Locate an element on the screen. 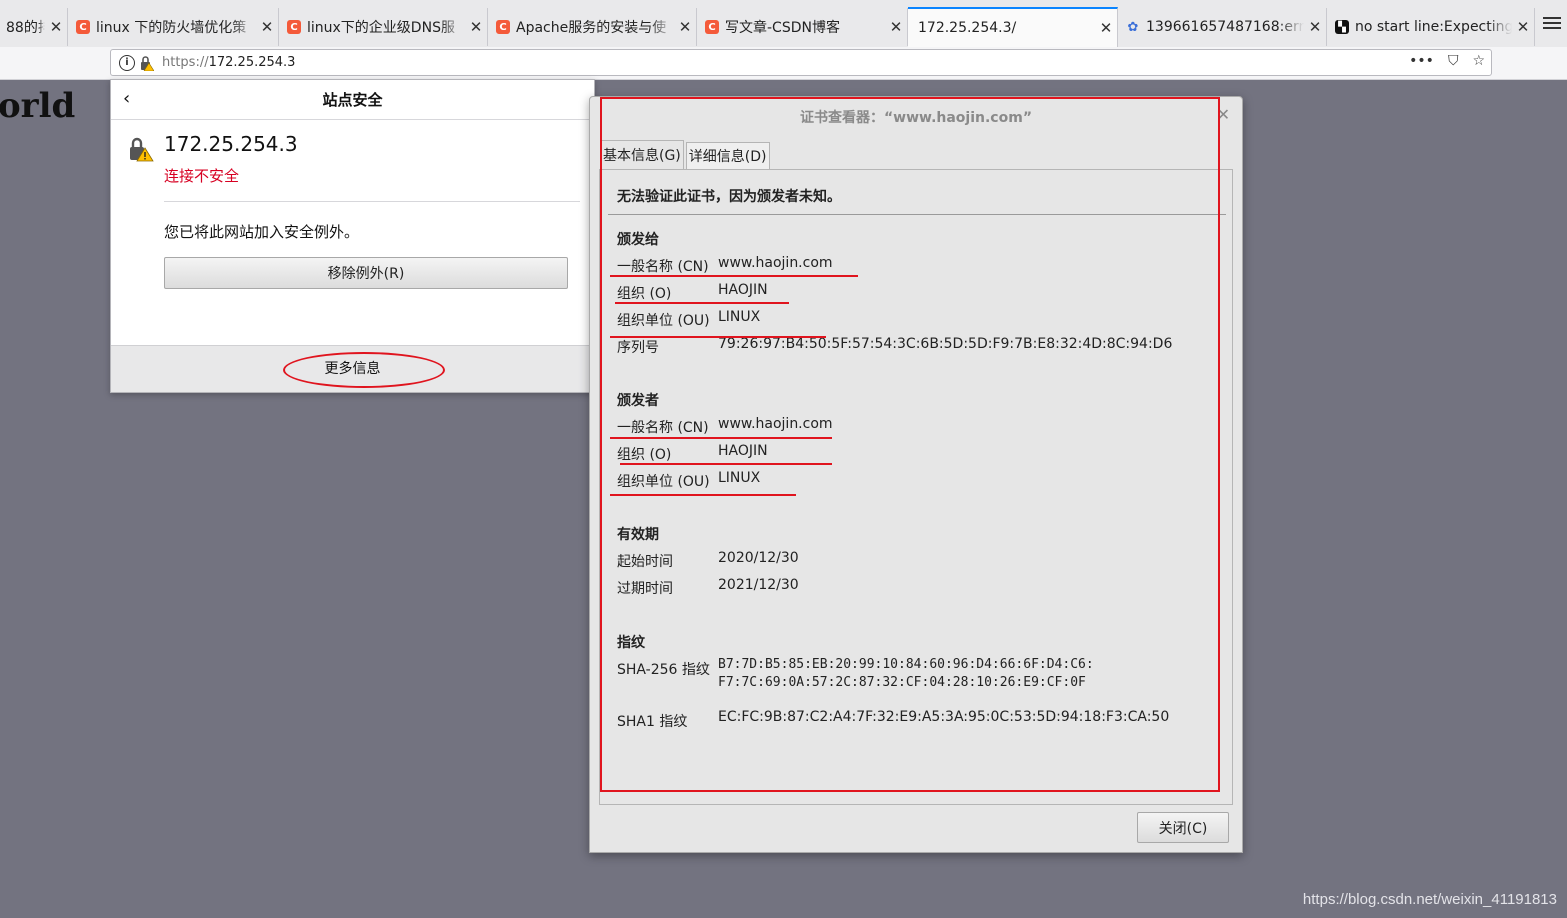 This screenshot has height=918, width=1567. github-favicon-icon: ▚ is located at coordinates (1342, 27).